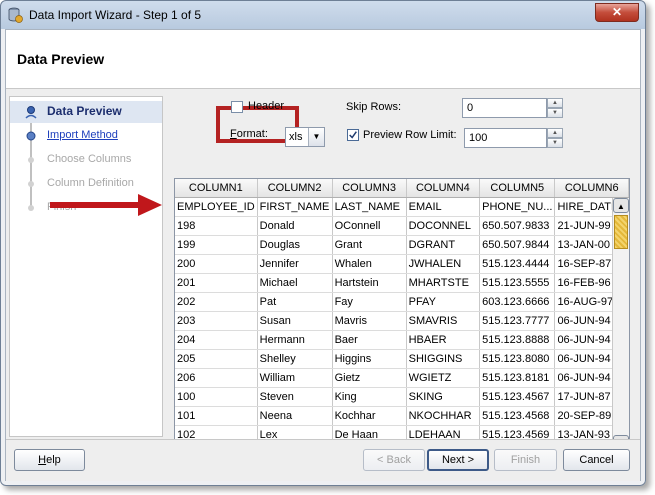 This screenshot has height=495, width=655. I want to click on table-cell: Hermann, so click(295, 340).